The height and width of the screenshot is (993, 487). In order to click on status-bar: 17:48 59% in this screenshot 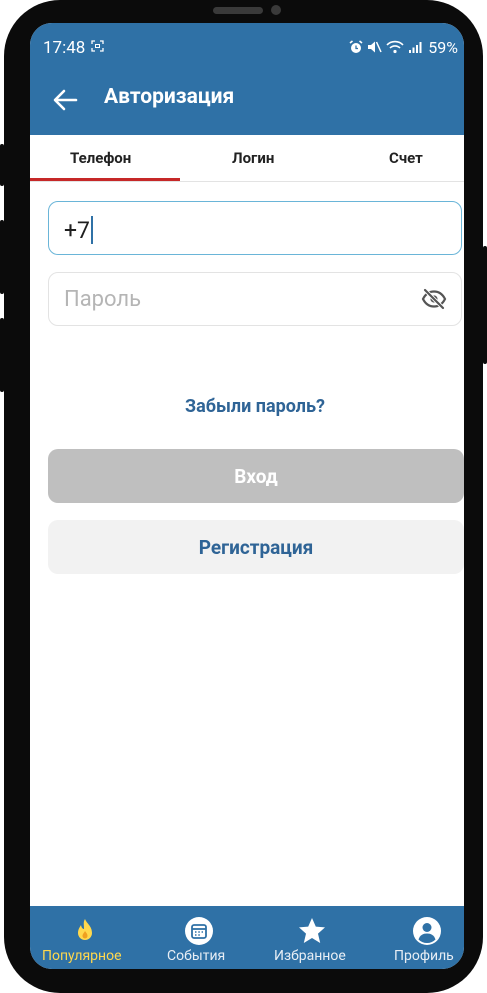, I will do `click(247, 48)`.